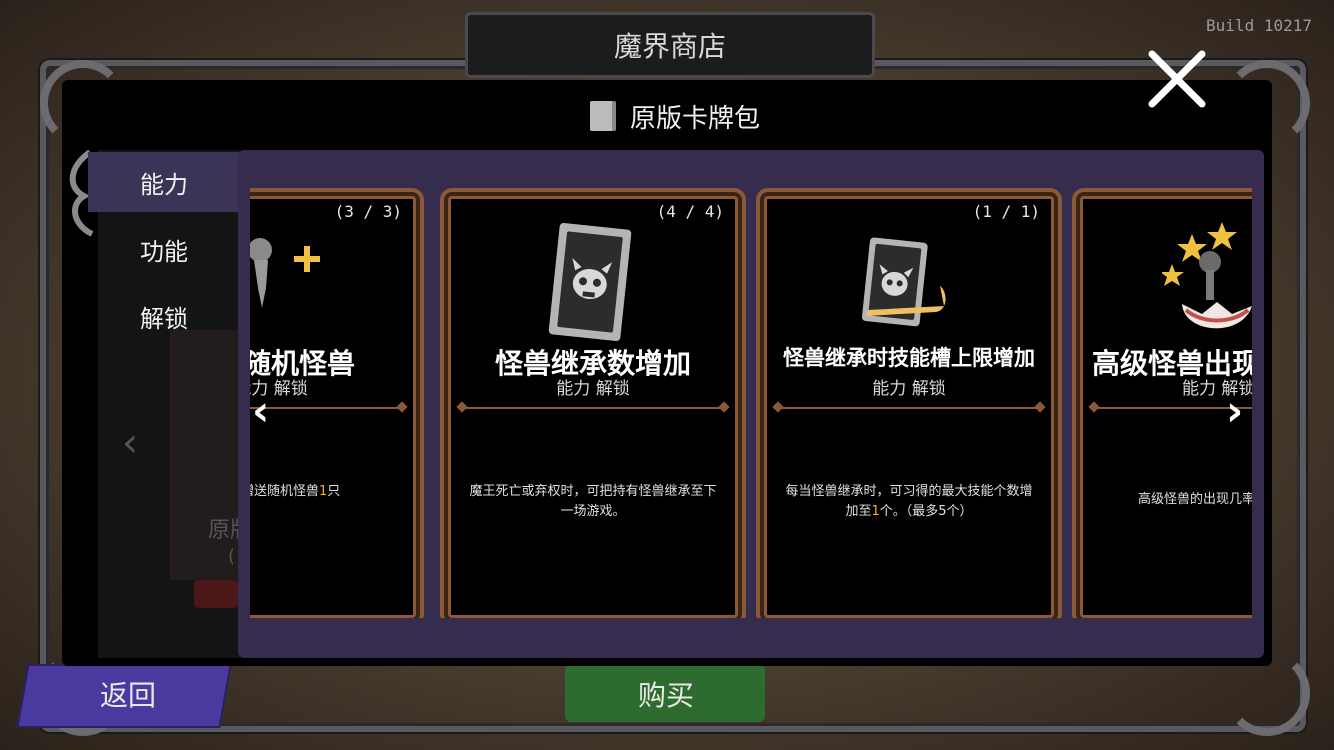  What do you see at coordinates (295, 491) in the screenshot?
I see `card-description: 时，将赠送随机怪兽1只。` at bounding box center [295, 491].